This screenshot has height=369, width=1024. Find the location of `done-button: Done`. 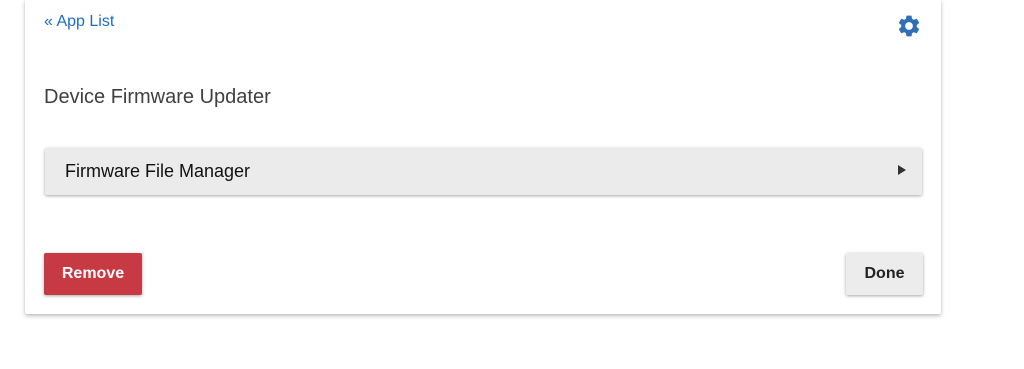

done-button: Done is located at coordinates (884, 274).